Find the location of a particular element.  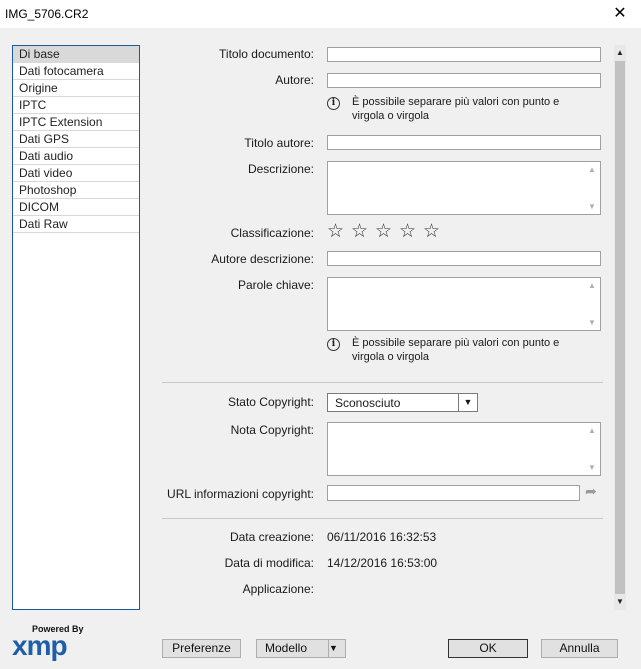

logo-wordmark: xmp is located at coordinates (40, 645).